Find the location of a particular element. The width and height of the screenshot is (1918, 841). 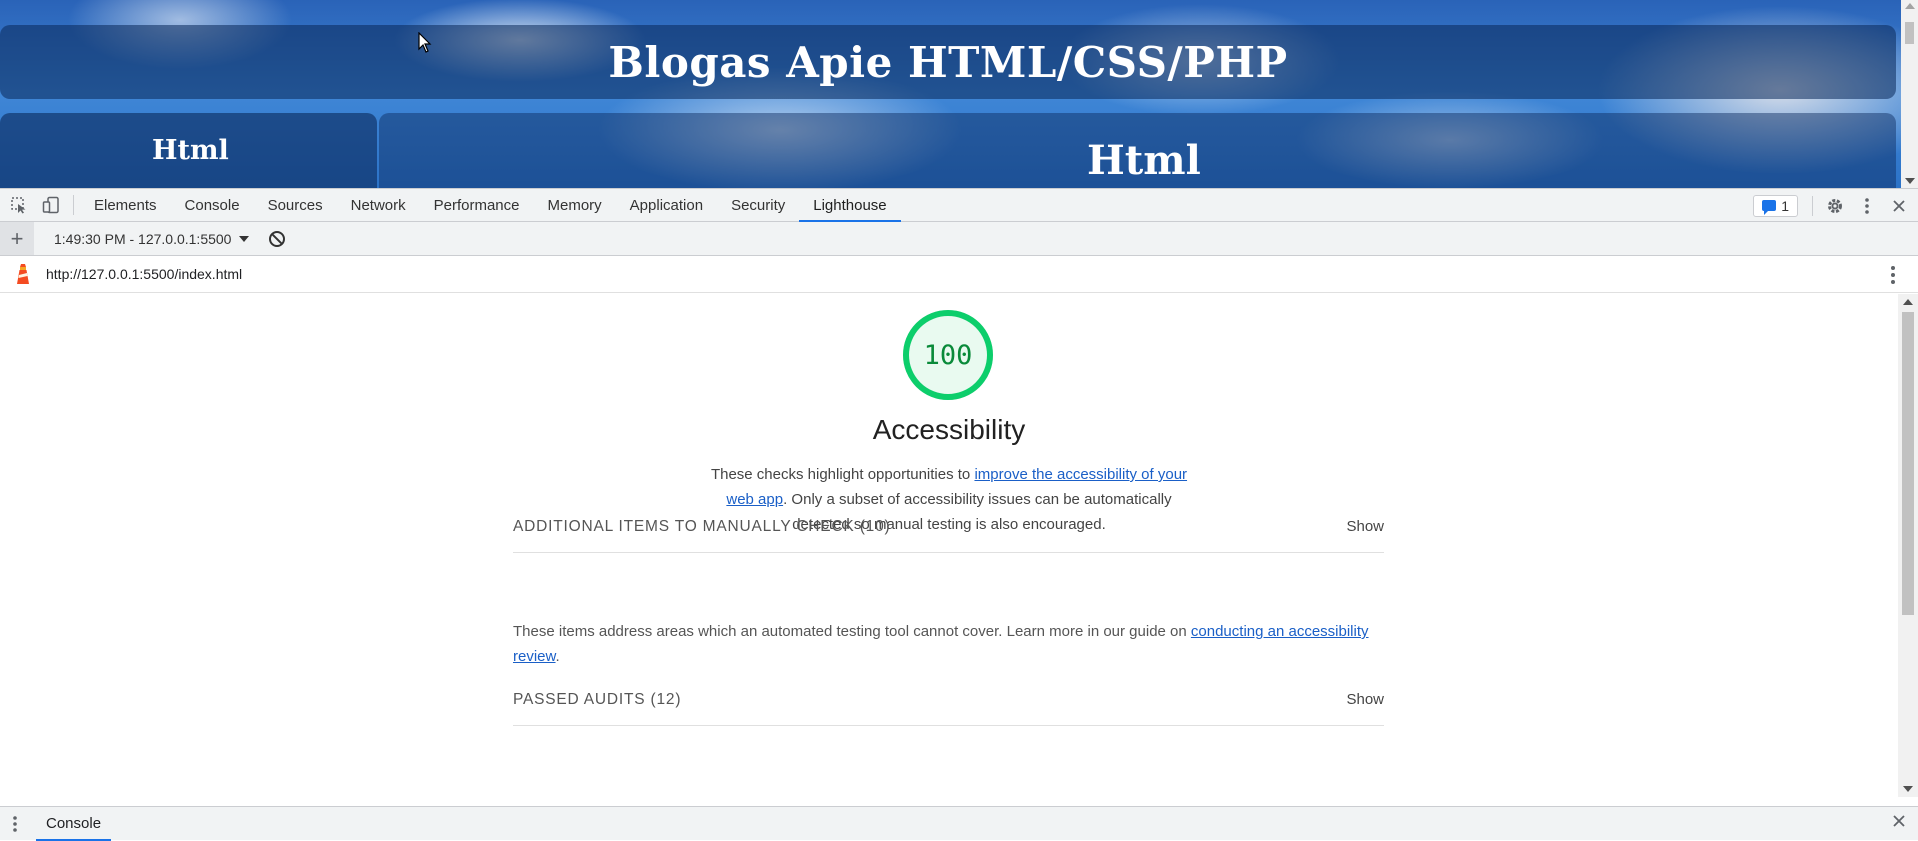

main-card: Html is located at coordinates (1137, 150).